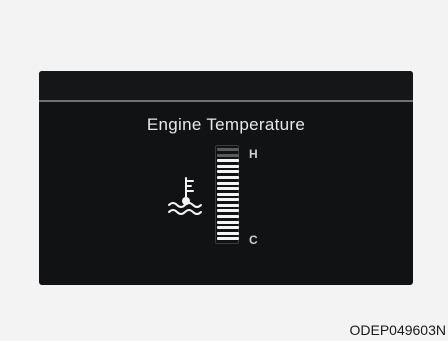 The image size is (448, 341). I want to click on header-divider, so click(226, 101).